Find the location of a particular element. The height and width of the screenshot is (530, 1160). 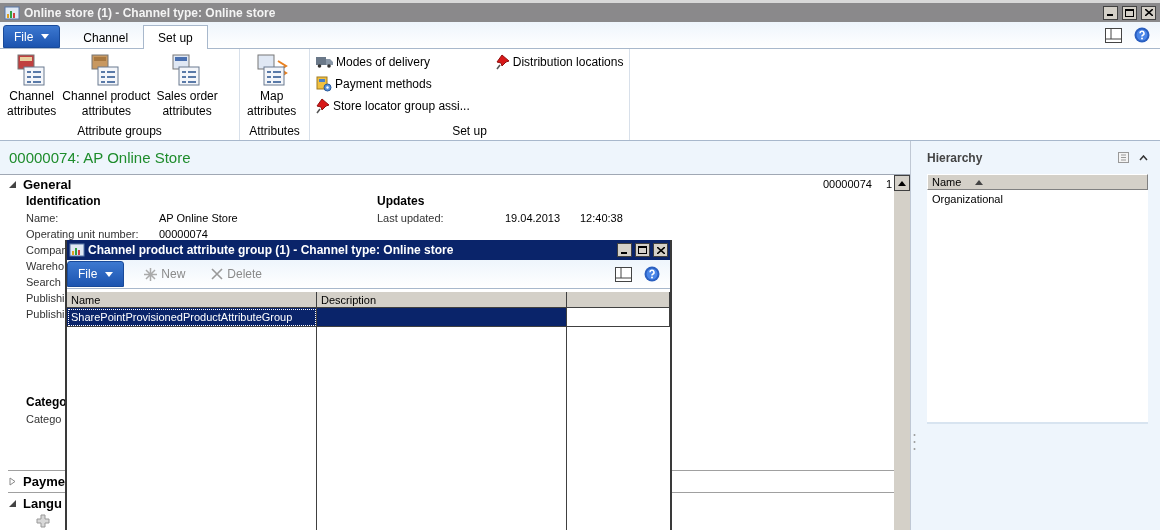

field-label: Last updated: is located at coordinates (410, 218).